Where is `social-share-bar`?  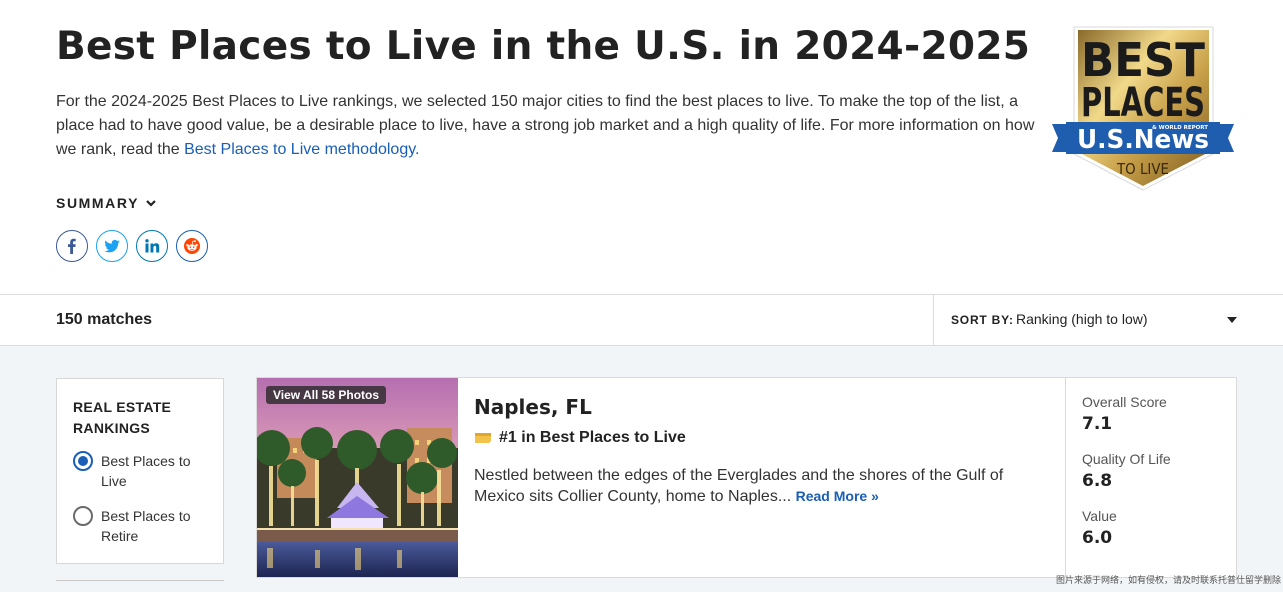 social-share-bar is located at coordinates (132, 246).